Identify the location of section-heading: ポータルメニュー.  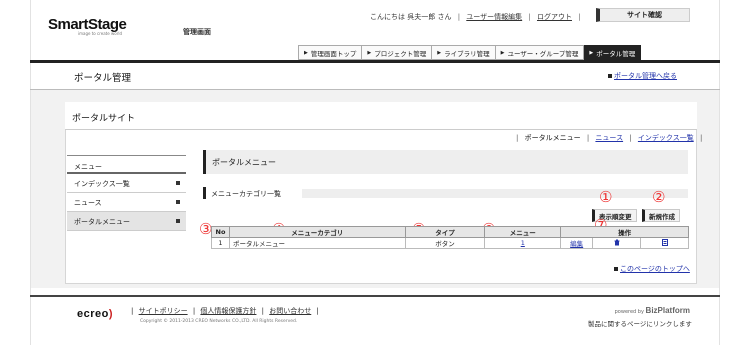
(445, 162).